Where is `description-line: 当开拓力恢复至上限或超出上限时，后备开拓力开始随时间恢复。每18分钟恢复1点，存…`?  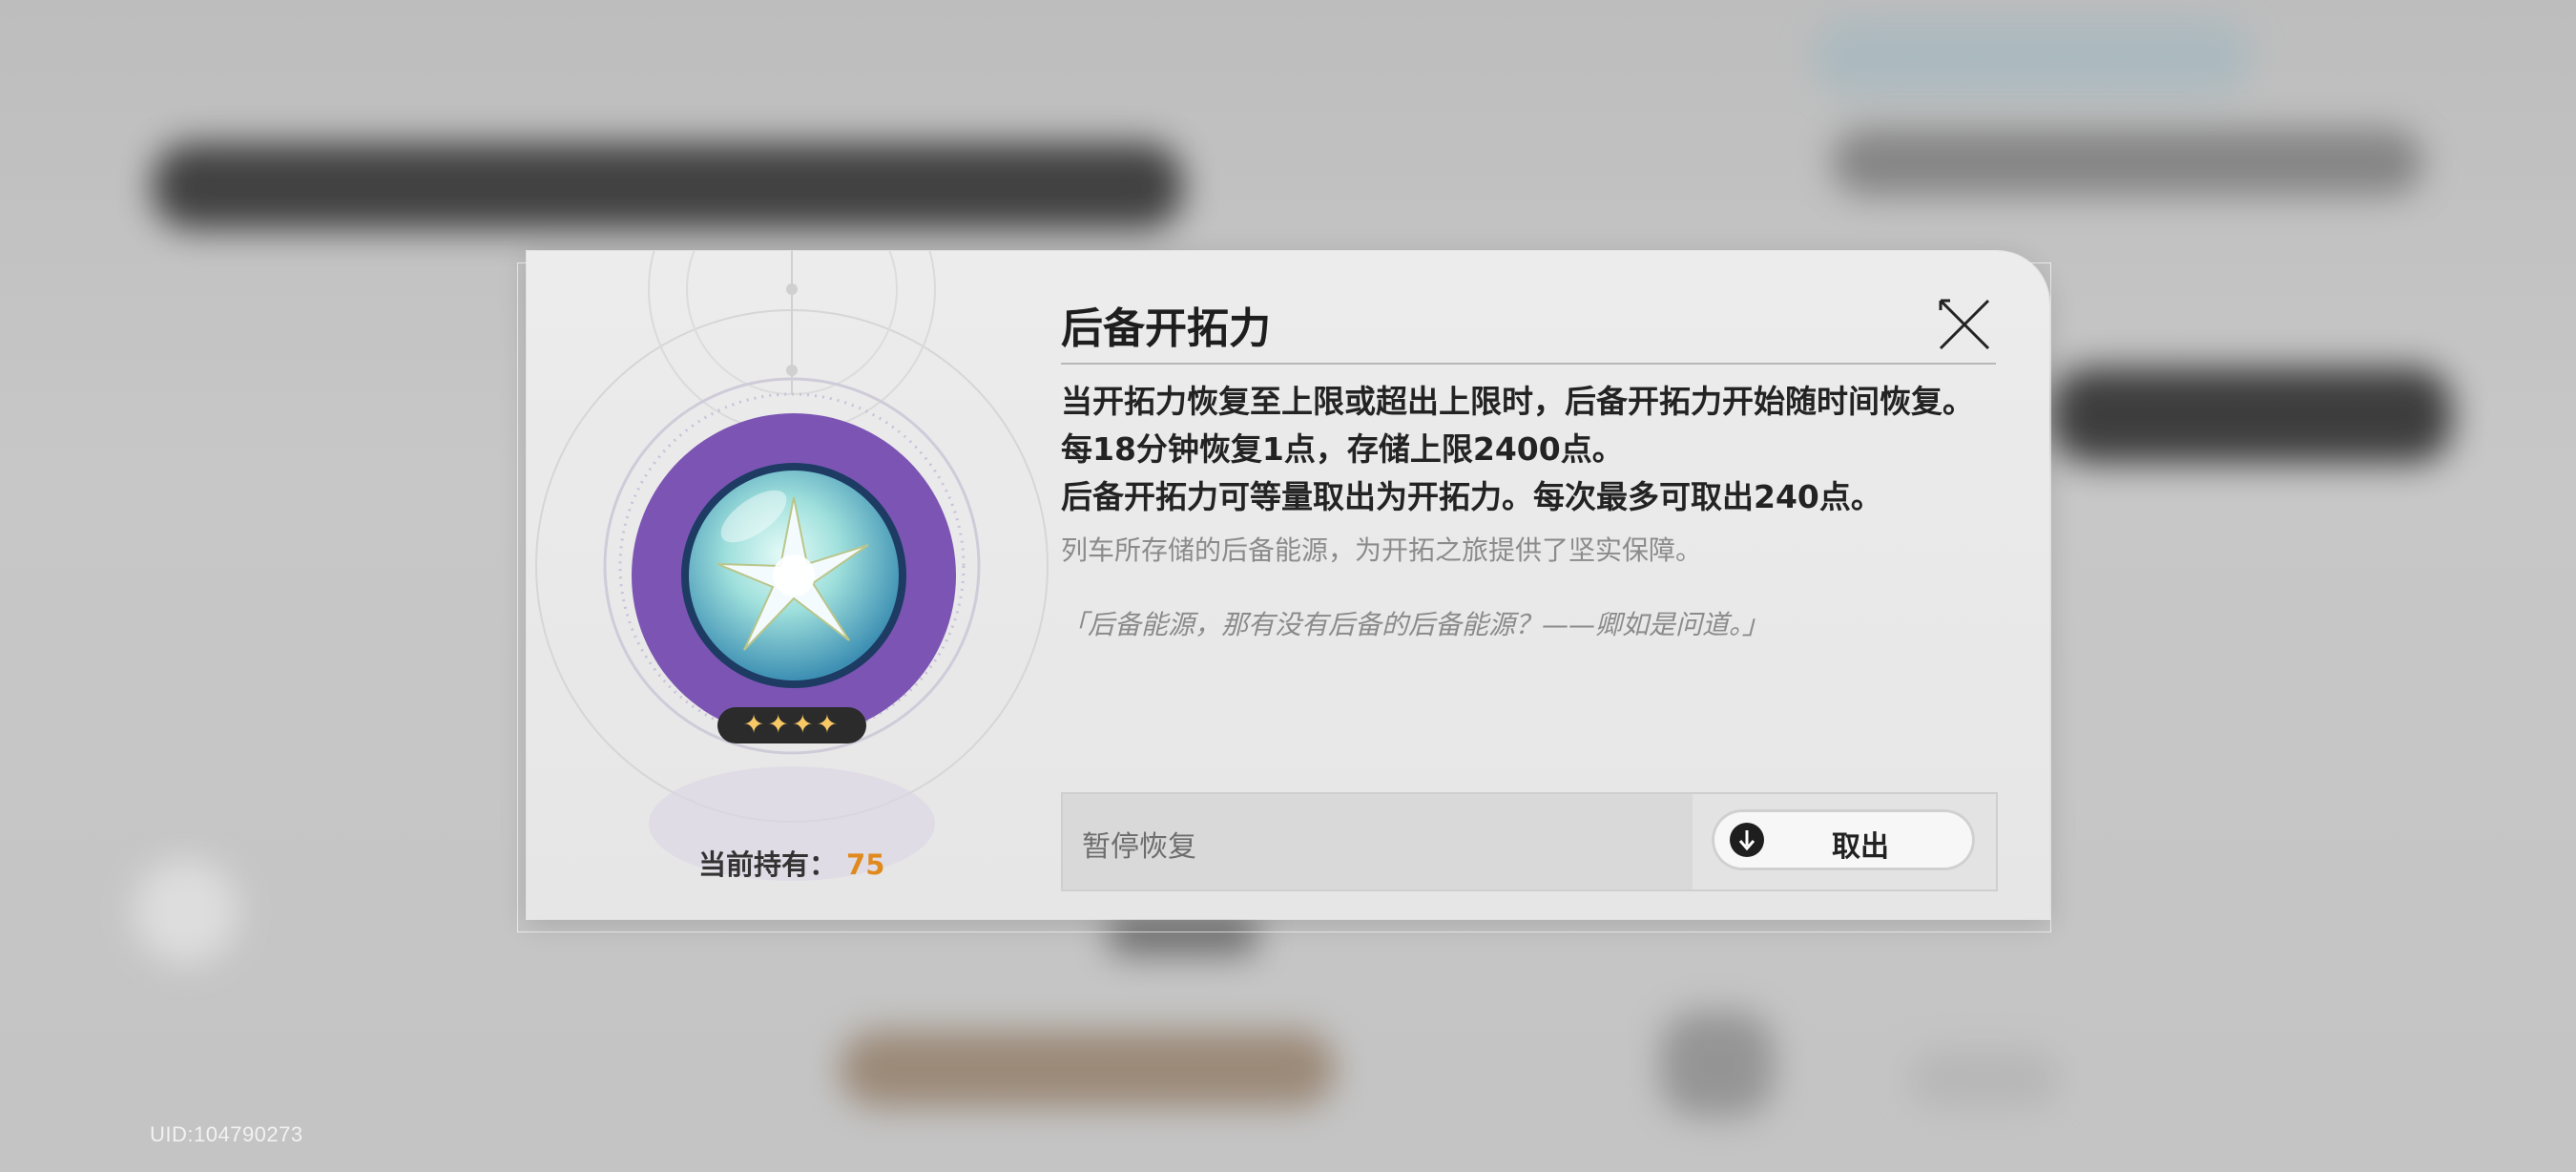
description-line: 当开拓力恢复至上限或超出上限时，后备开拓力开始随时间恢复。每18分钟恢复1点，存… is located at coordinates (1517, 425).